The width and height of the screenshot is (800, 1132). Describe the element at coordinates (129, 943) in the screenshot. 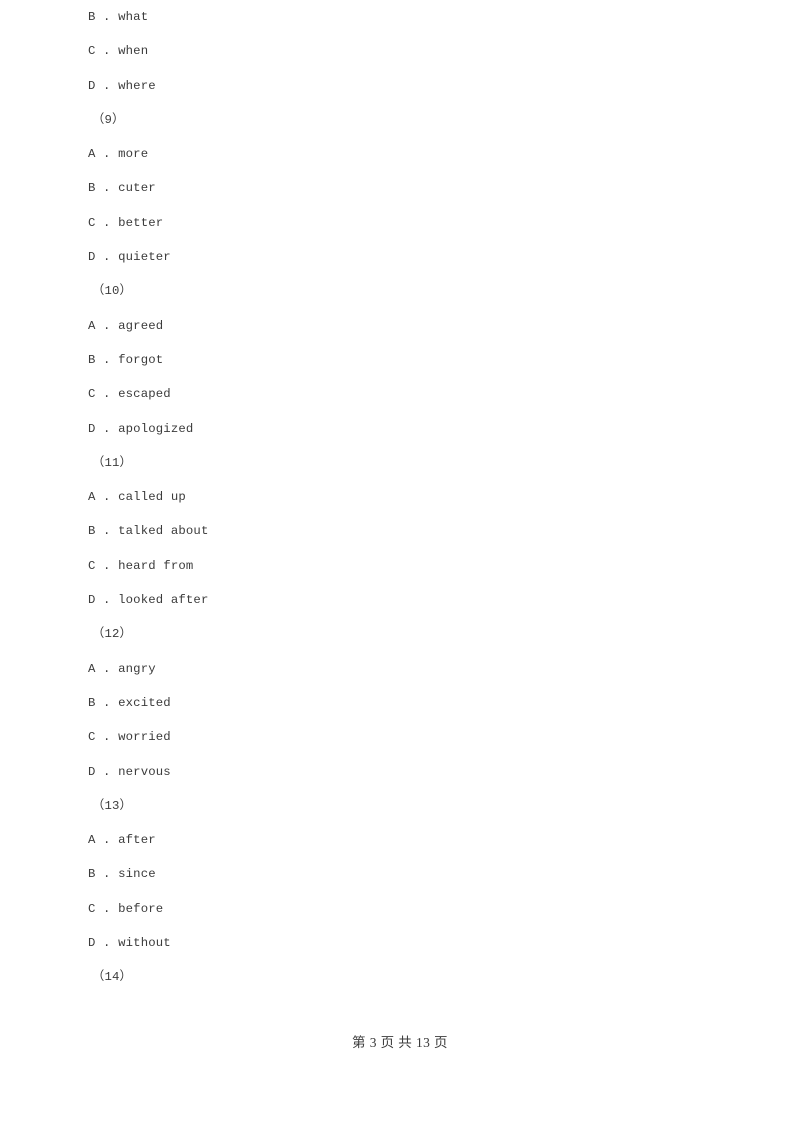

I see `answer-option: D . without` at that location.